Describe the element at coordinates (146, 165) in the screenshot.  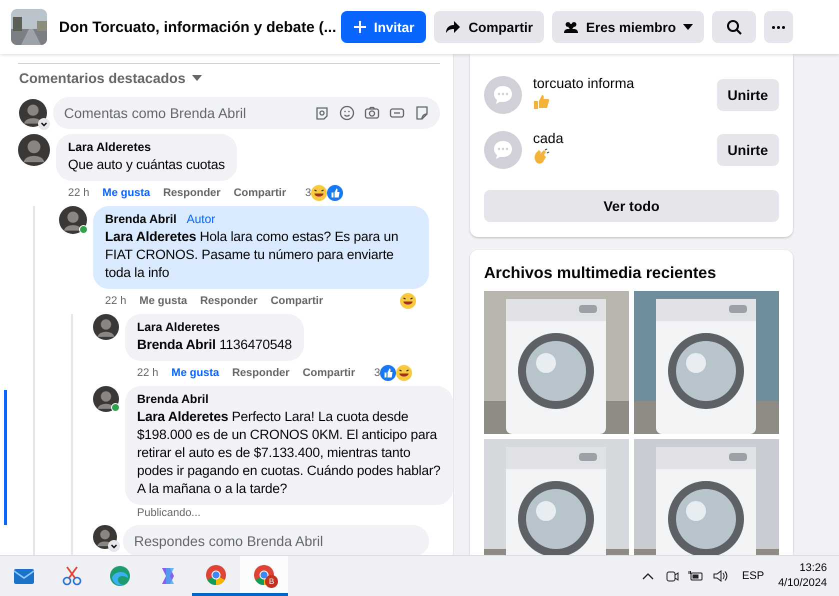
I see `comment-text: Que auto y cuántas cuotas` at that location.